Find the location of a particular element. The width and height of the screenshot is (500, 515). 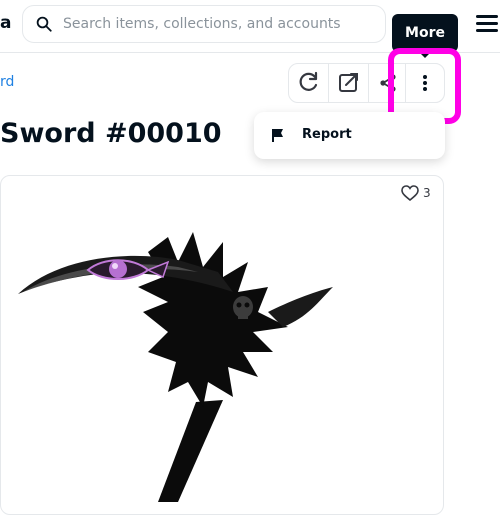

more-tooltip: More is located at coordinates (425, 33).